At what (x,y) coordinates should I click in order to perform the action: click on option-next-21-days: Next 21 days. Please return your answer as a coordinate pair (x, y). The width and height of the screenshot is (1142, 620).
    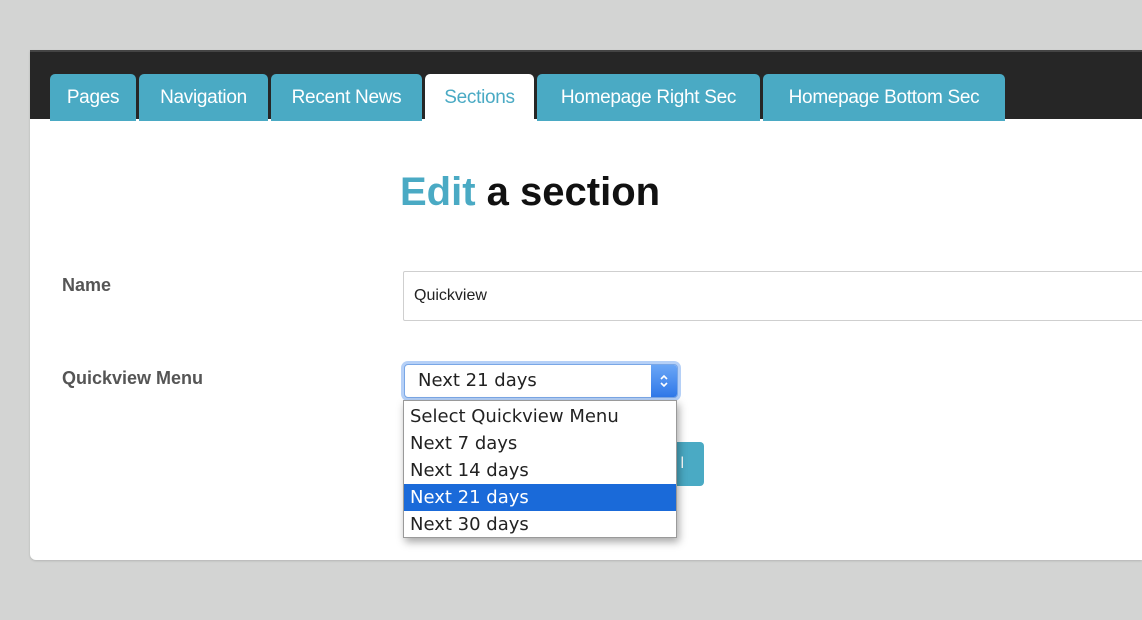
    Looking at the image, I should click on (540, 497).